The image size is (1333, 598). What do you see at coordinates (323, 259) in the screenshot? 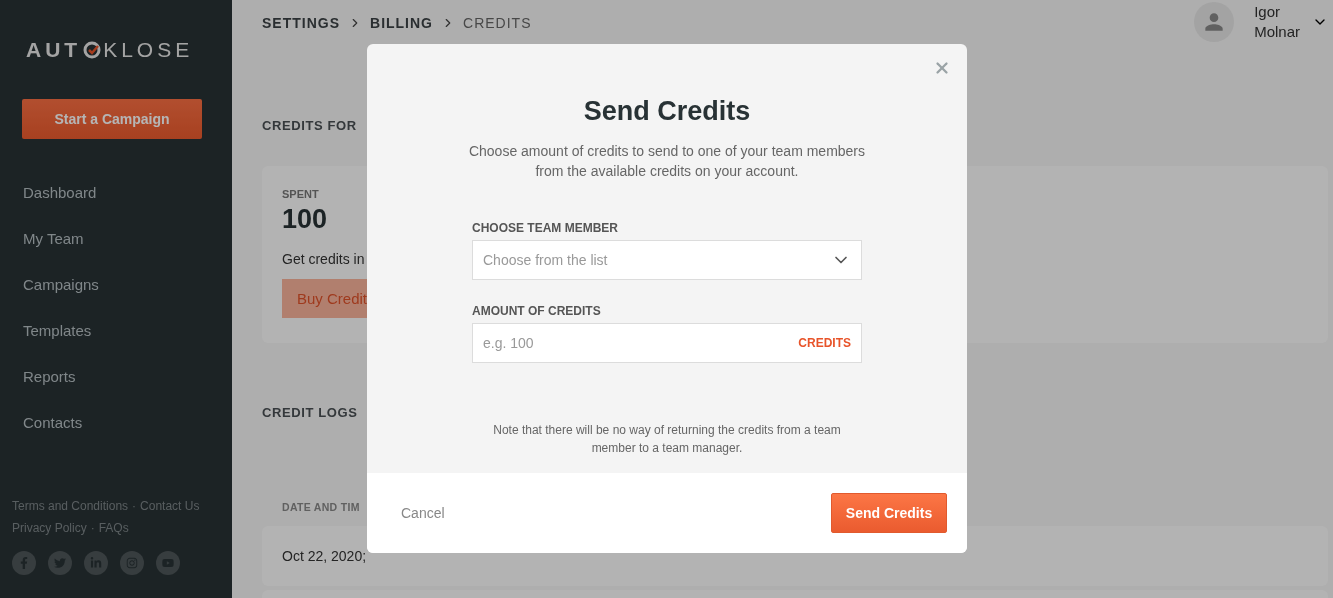
I see `card-text: Get credits in` at bounding box center [323, 259].